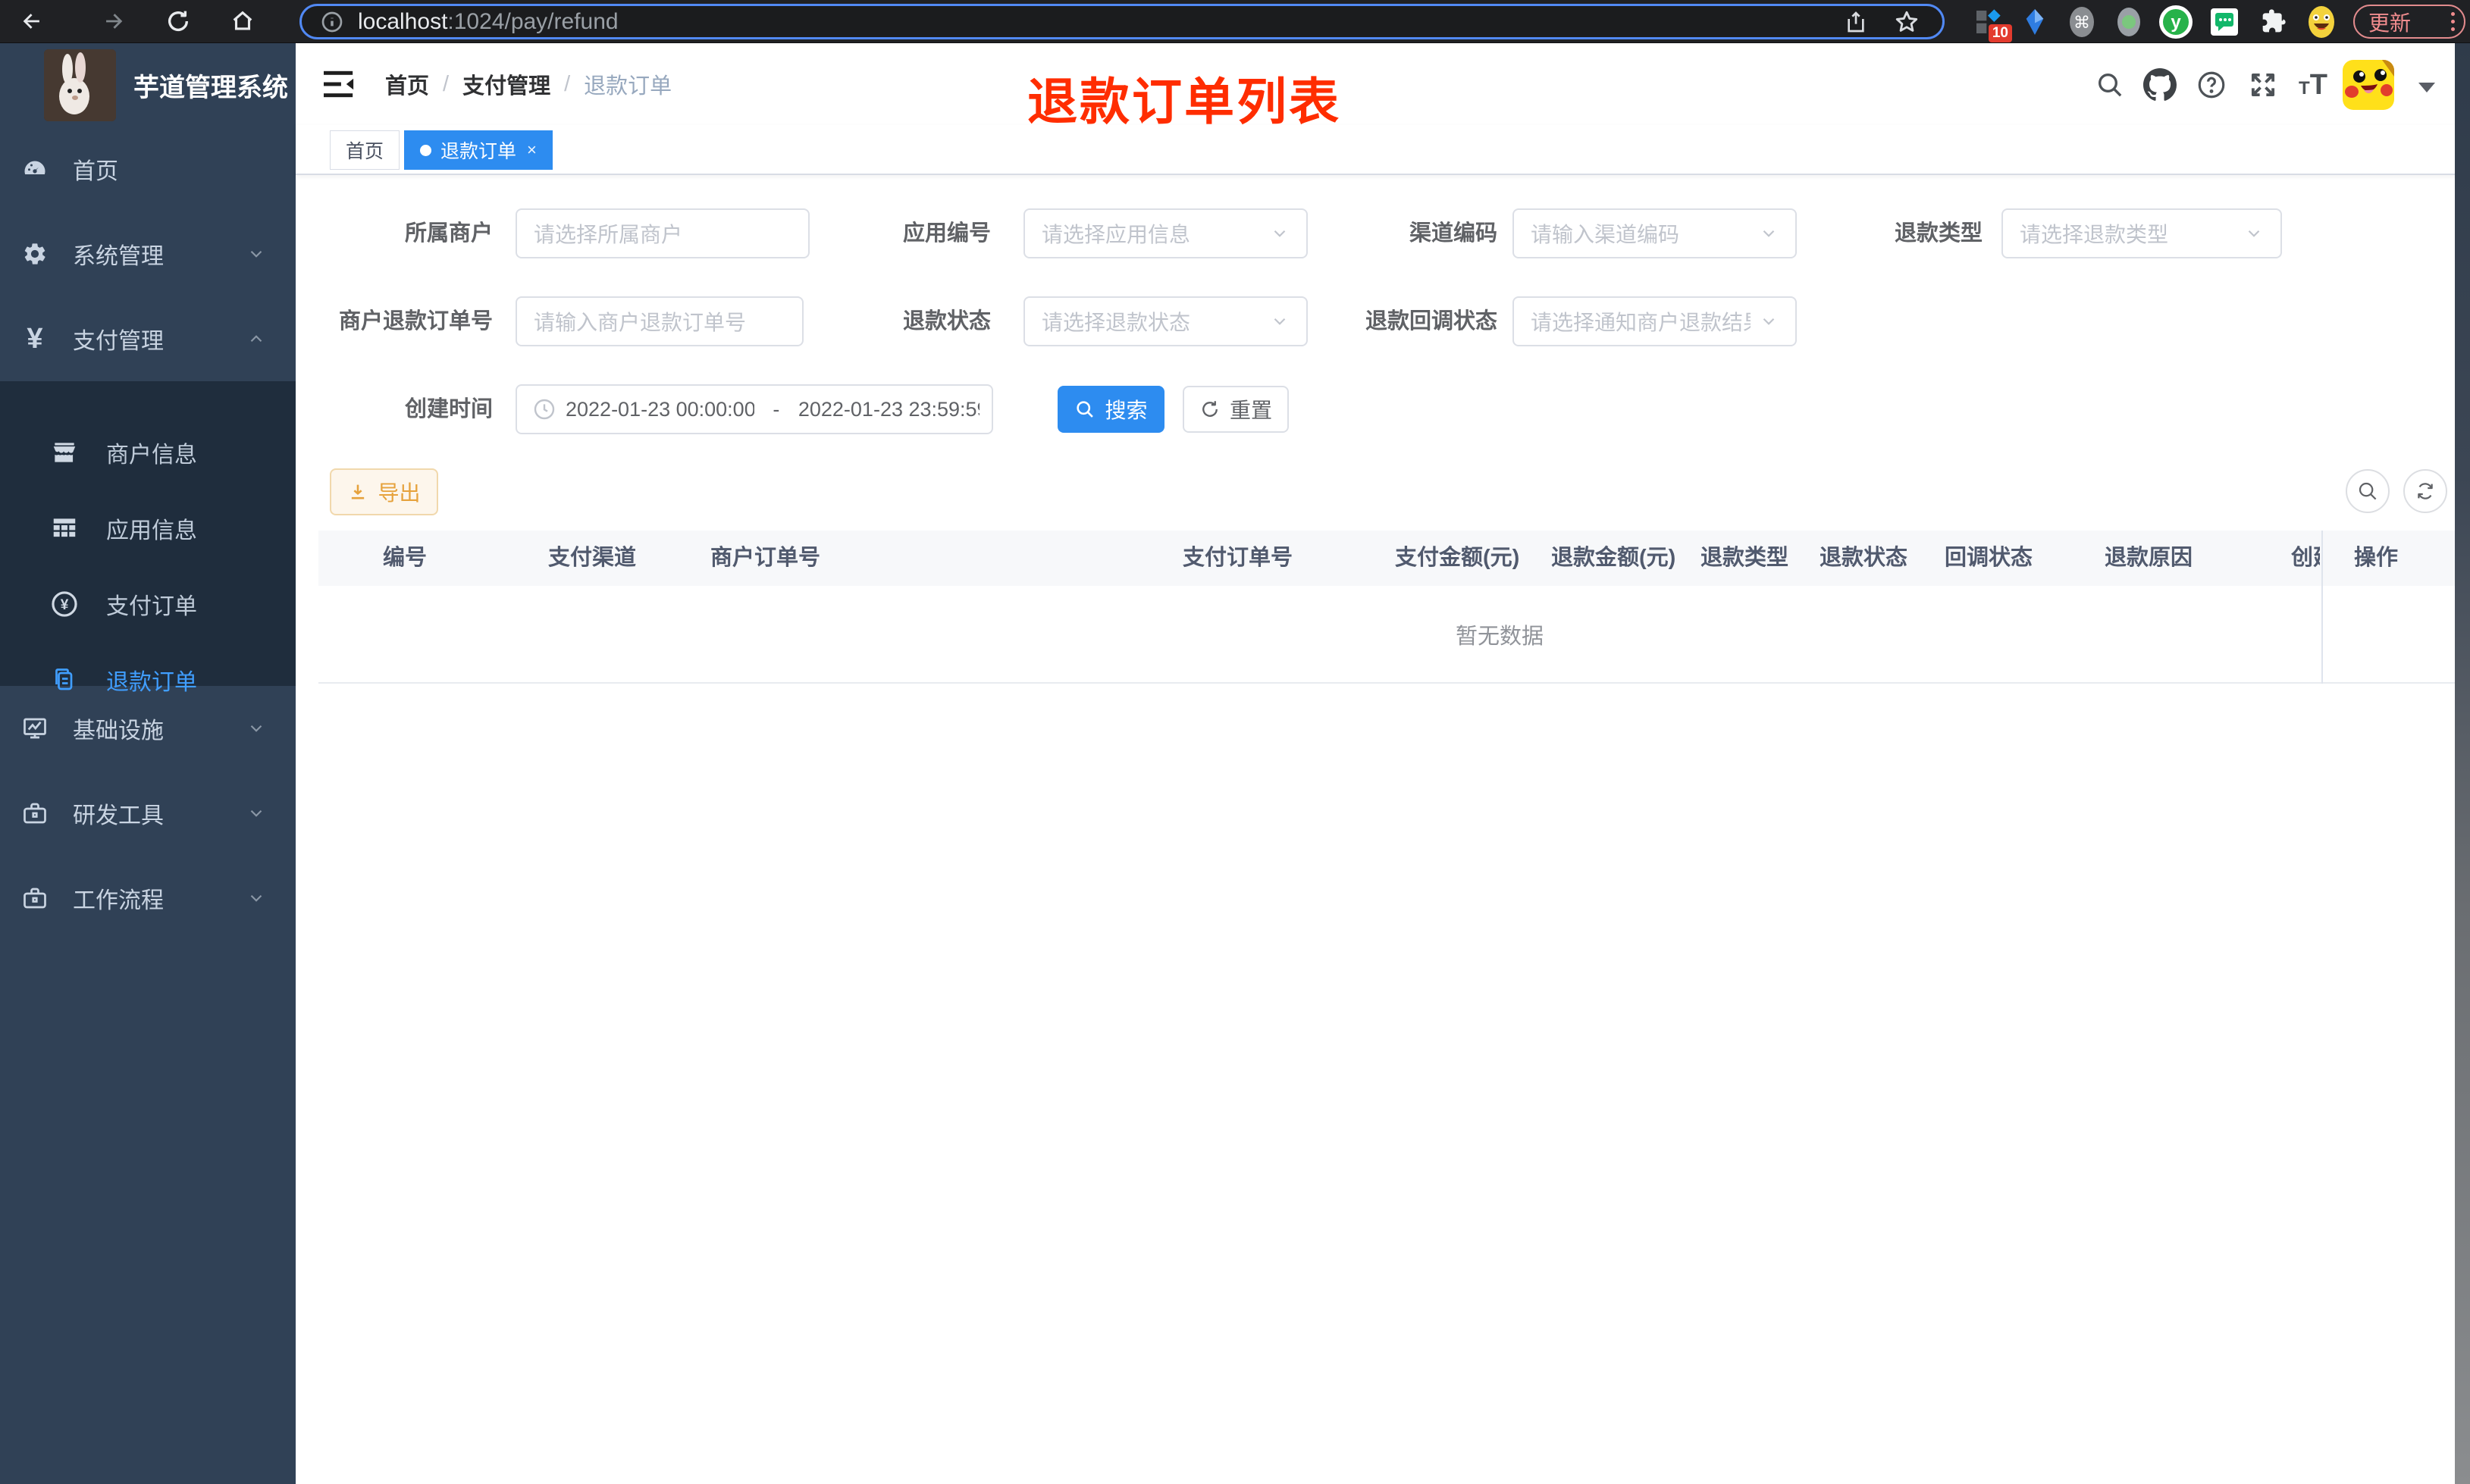  What do you see at coordinates (2321, 22) in the screenshot?
I see `extension-emoji-icon` at bounding box center [2321, 22].